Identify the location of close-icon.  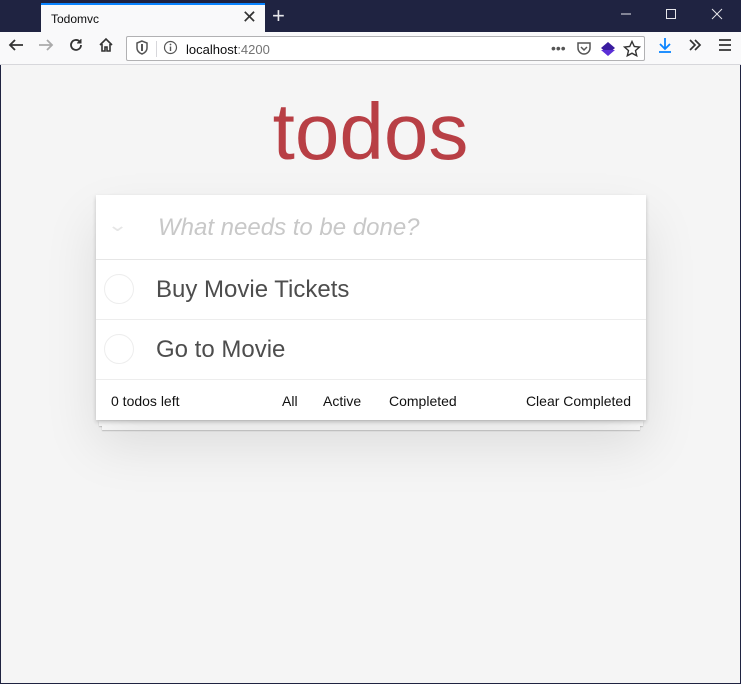
(717, 14).